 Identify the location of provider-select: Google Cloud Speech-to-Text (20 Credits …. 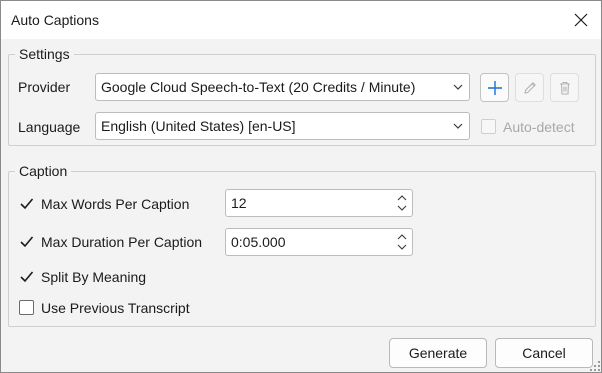
(282, 87).